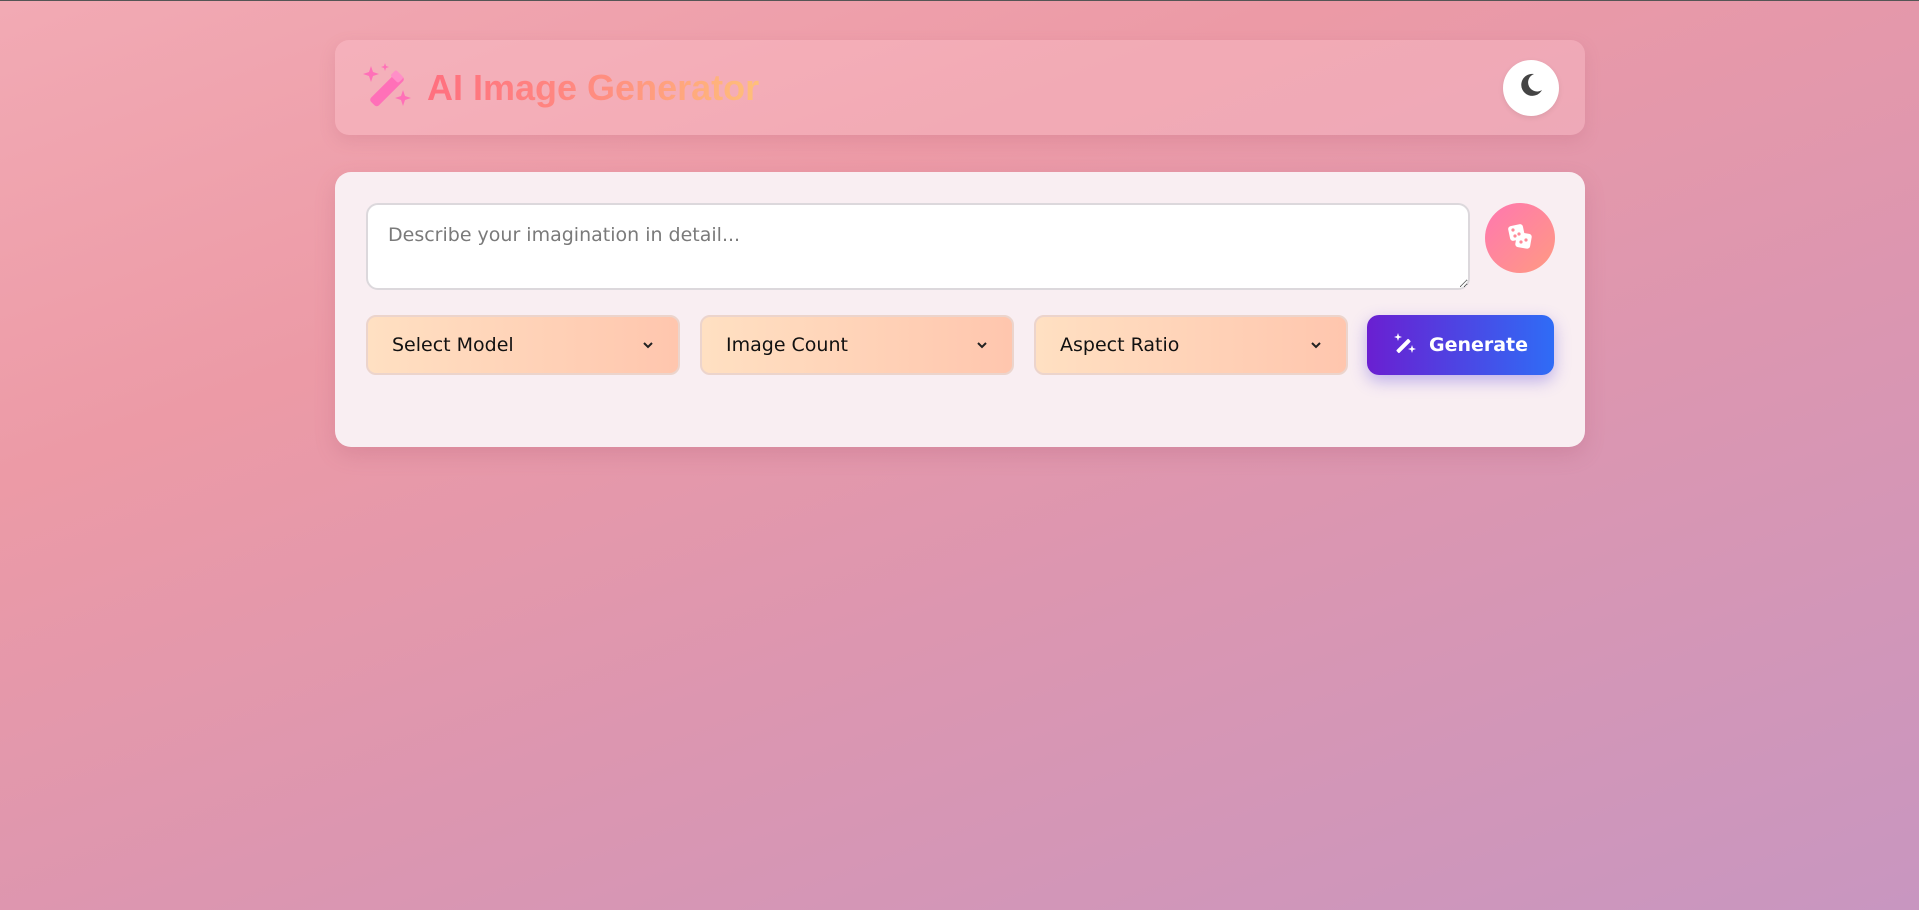  What do you see at coordinates (960, 87) in the screenshot?
I see `app-header: AI Image Generator` at bounding box center [960, 87].